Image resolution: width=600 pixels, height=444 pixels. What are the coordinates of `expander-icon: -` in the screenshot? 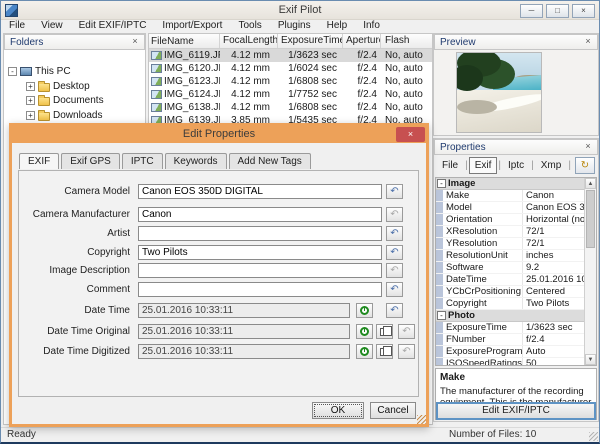 It's located at (12, 71).